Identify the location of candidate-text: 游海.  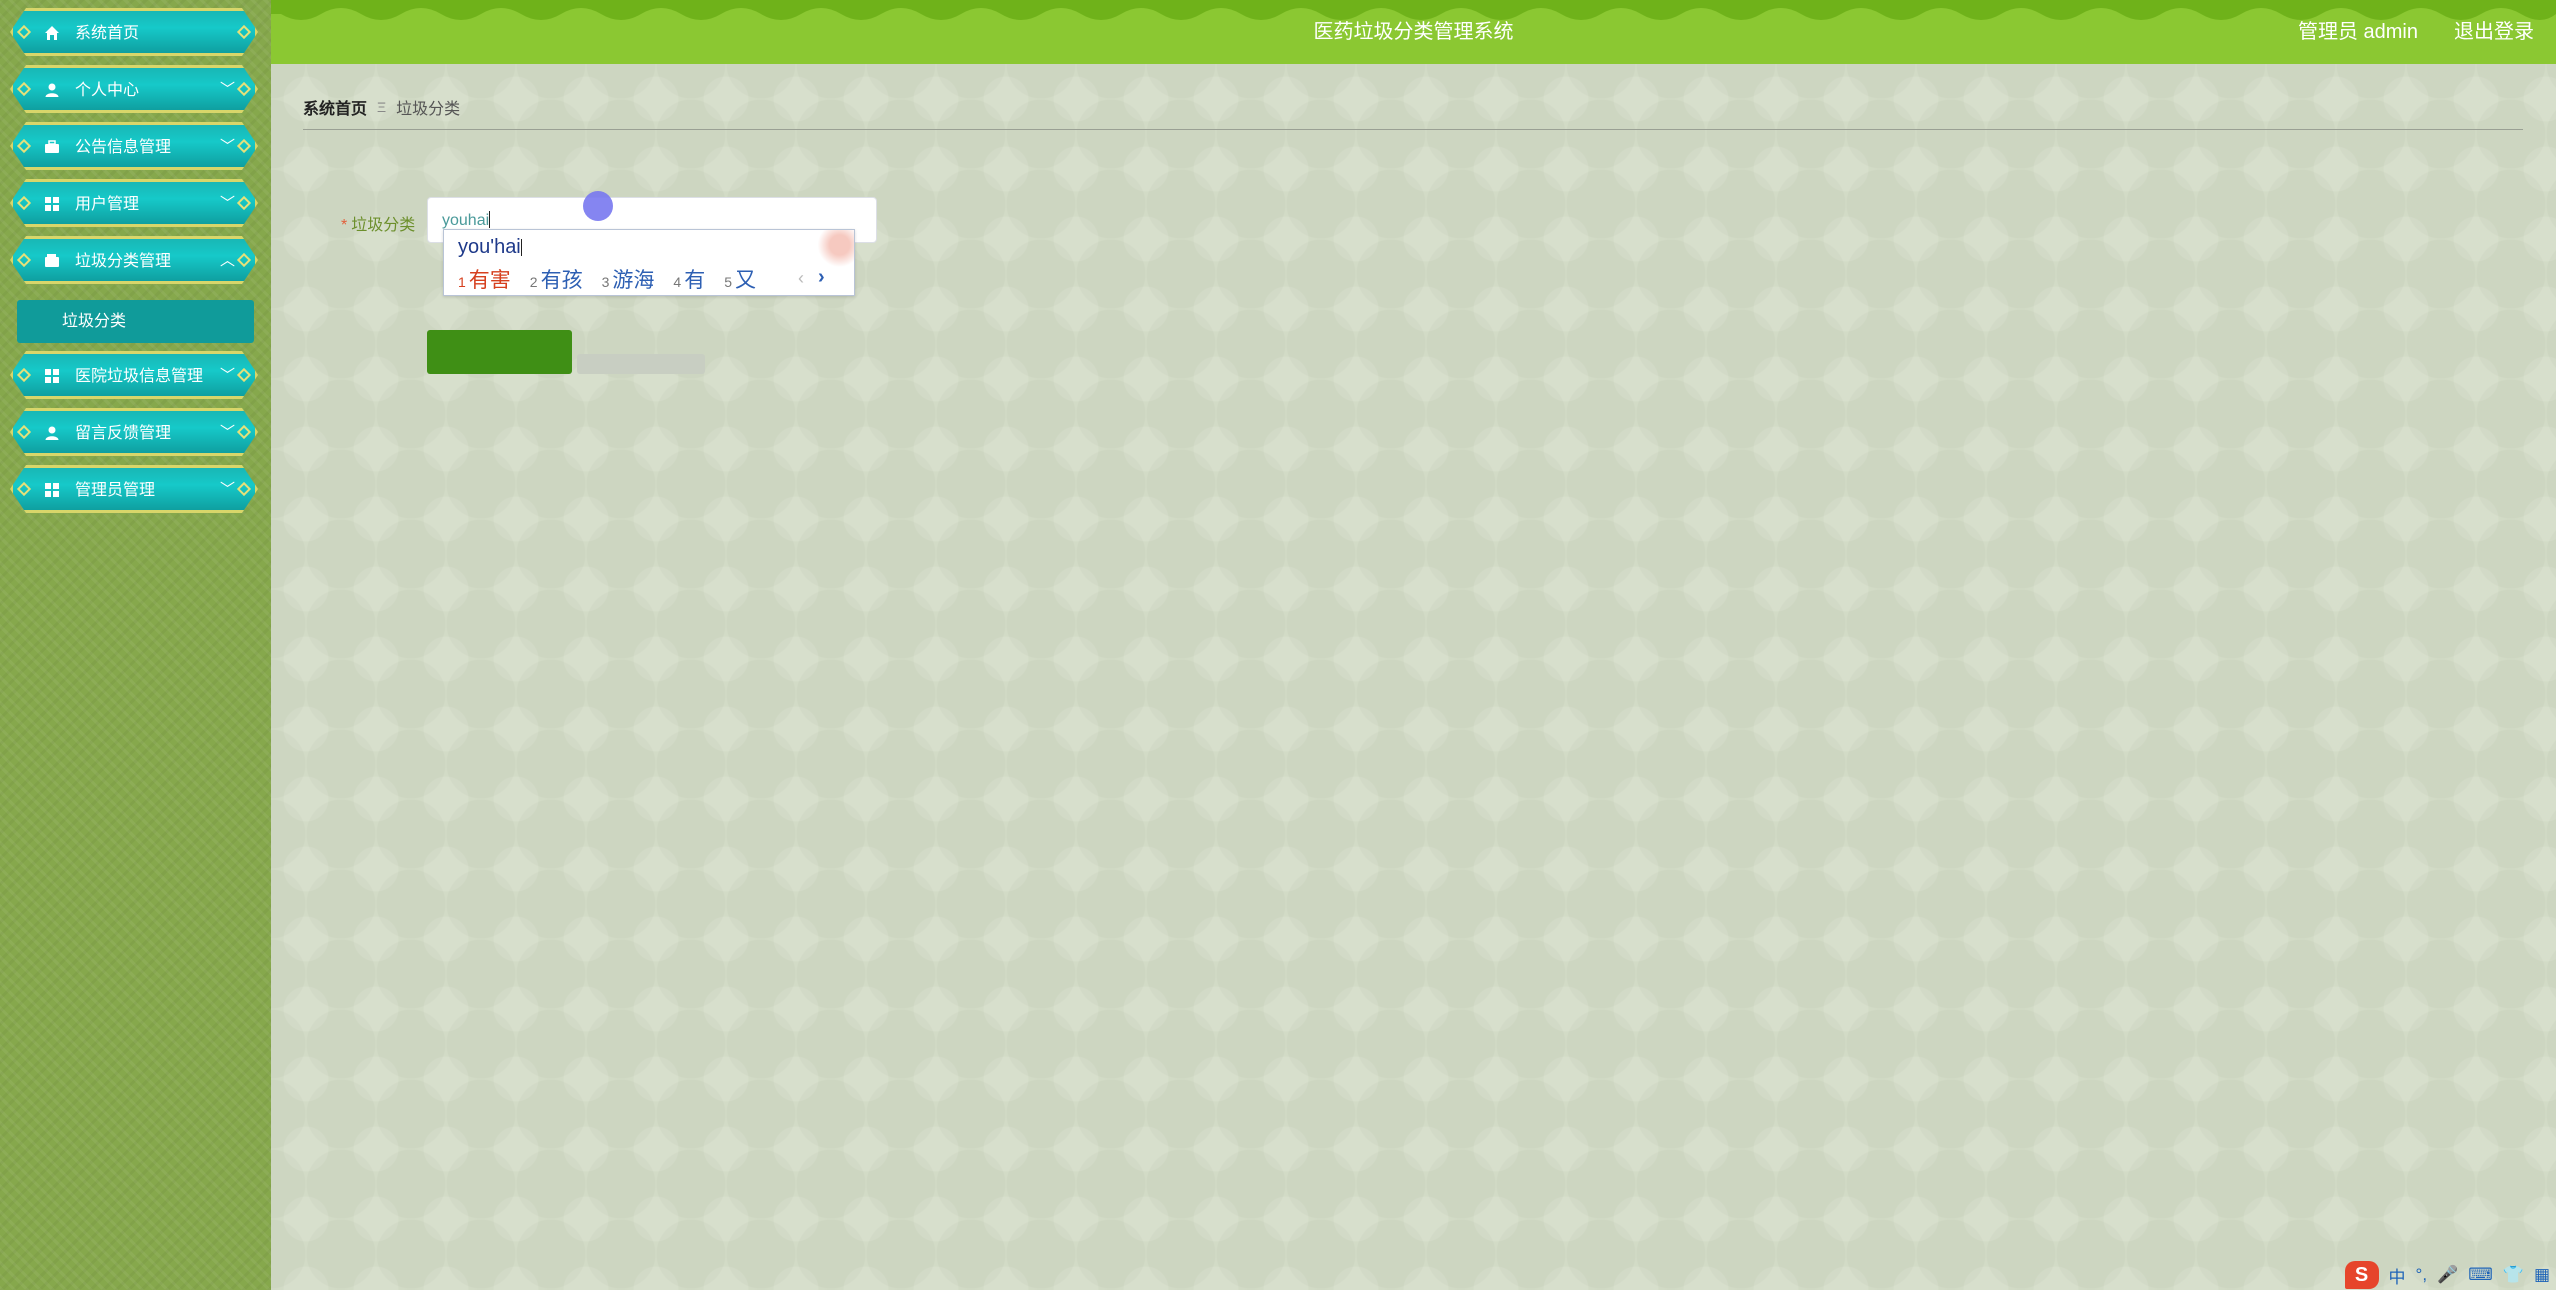
(633, 280).